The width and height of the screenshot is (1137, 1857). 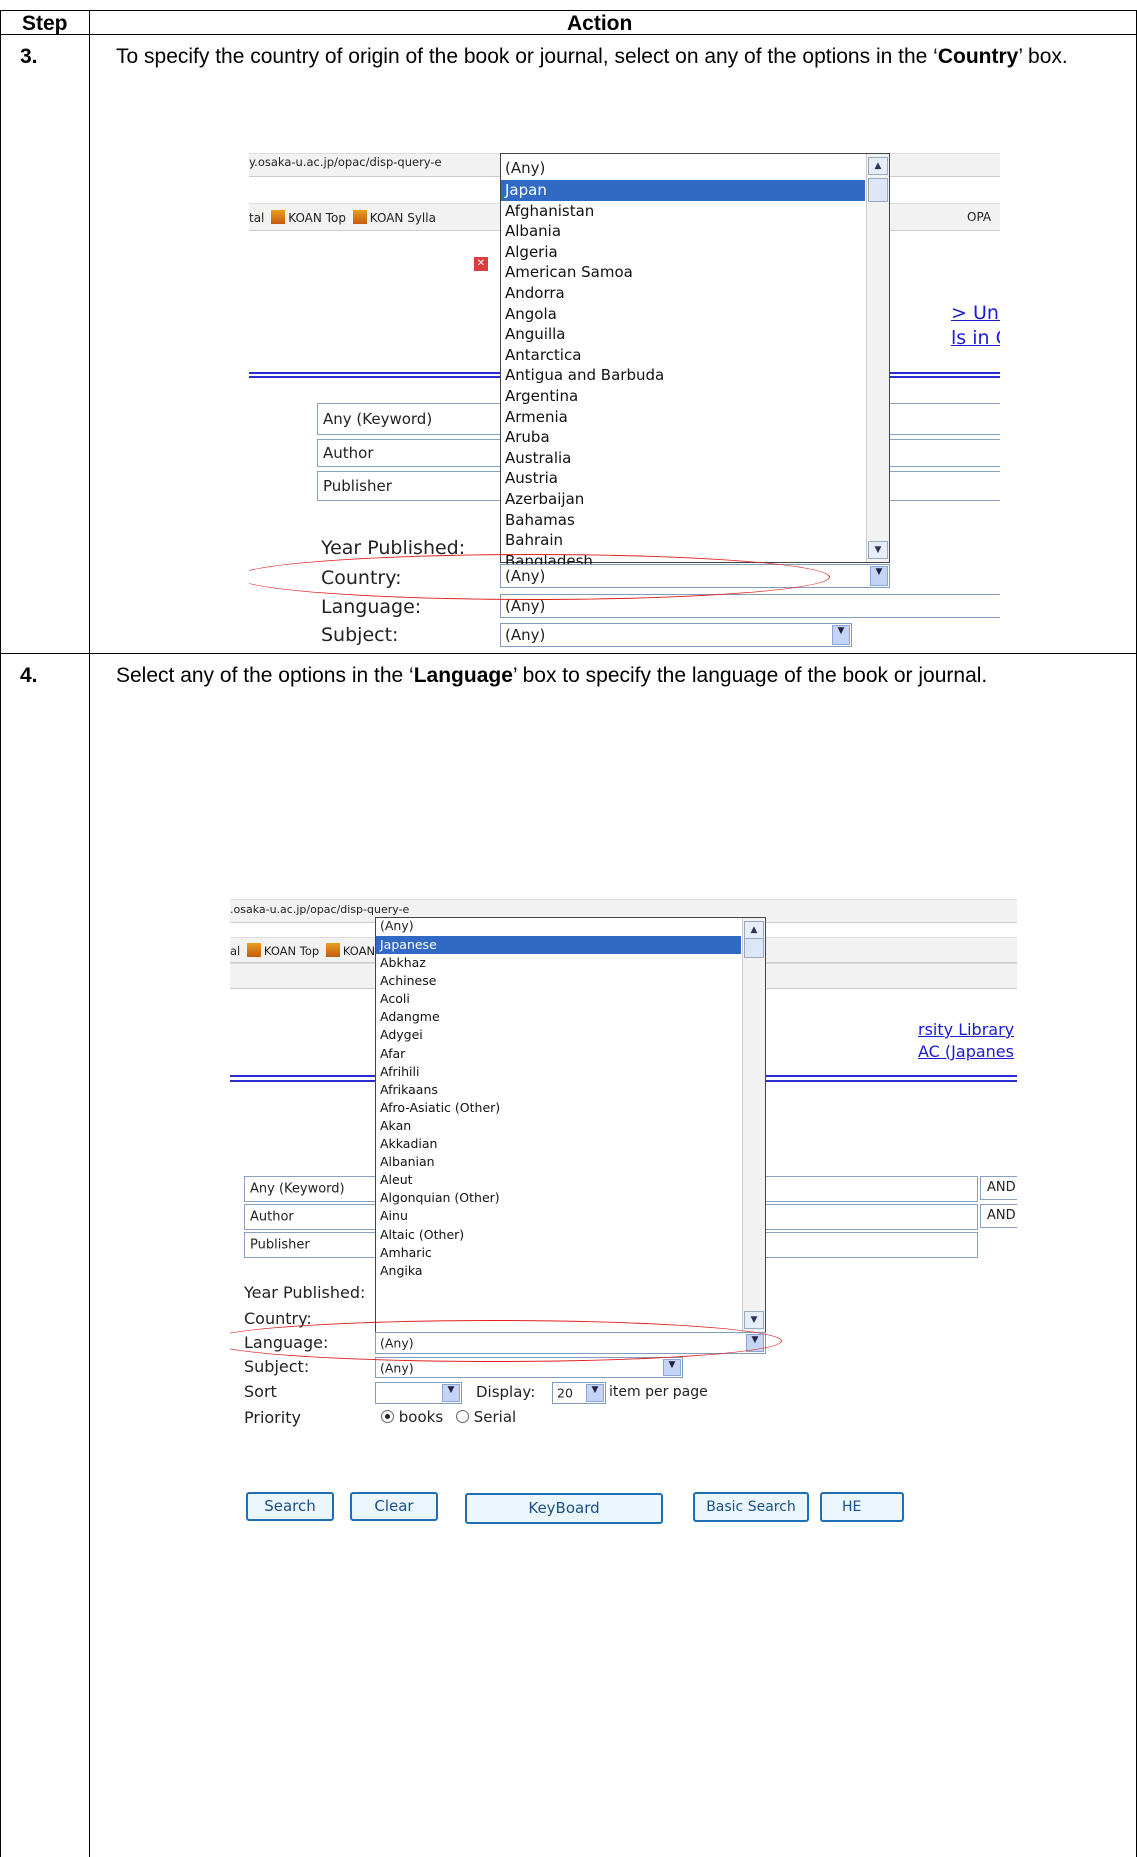 What do you see at coordinates (683, 417) in the screenshot?
I see `dropdown-option: Armenia` at bounding box center [683, 417].